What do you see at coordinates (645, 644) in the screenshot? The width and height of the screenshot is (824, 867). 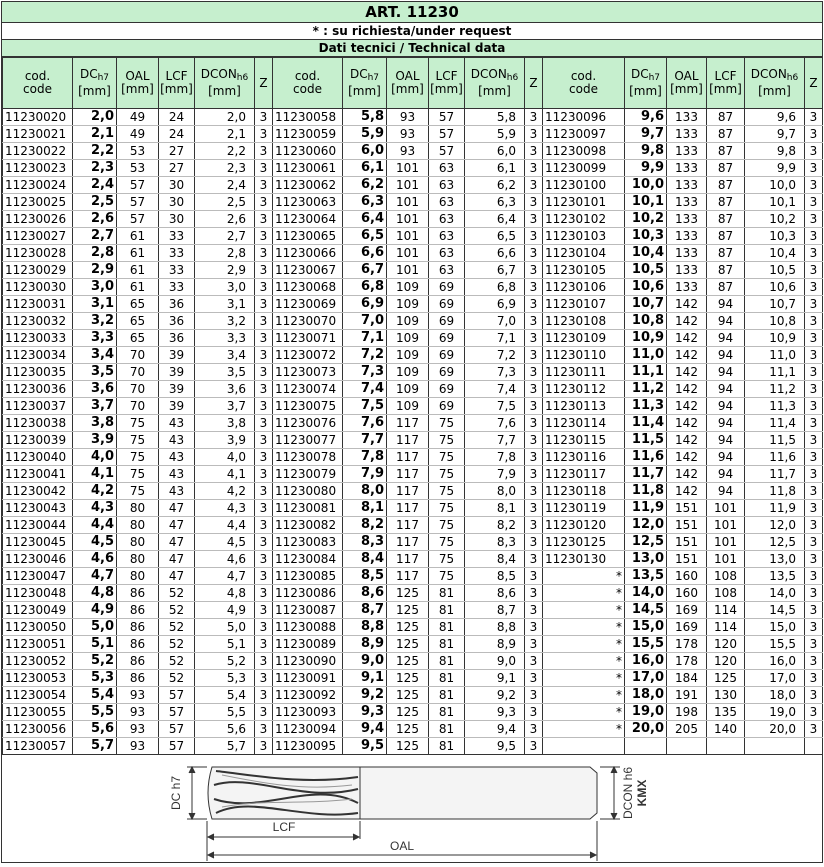 I see `cell-dc: 15,5` at bounding box center [645, 644].